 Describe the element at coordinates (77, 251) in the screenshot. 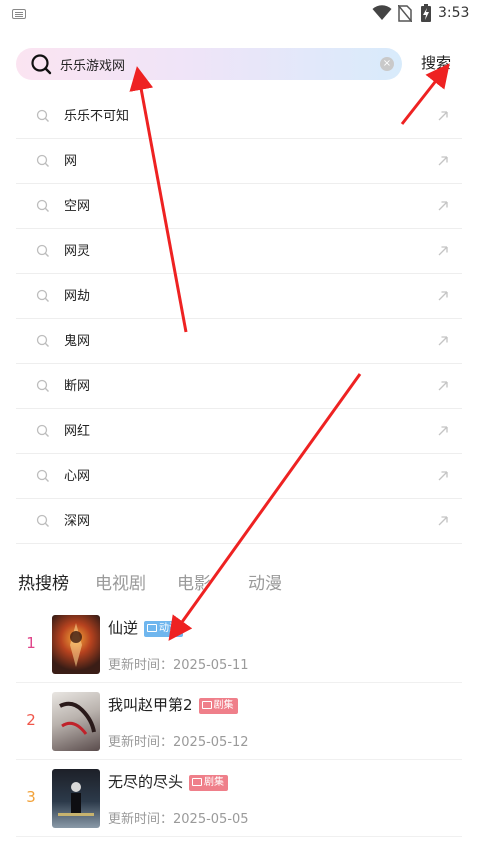

I see `suggestion-label: 网灵` at that location.